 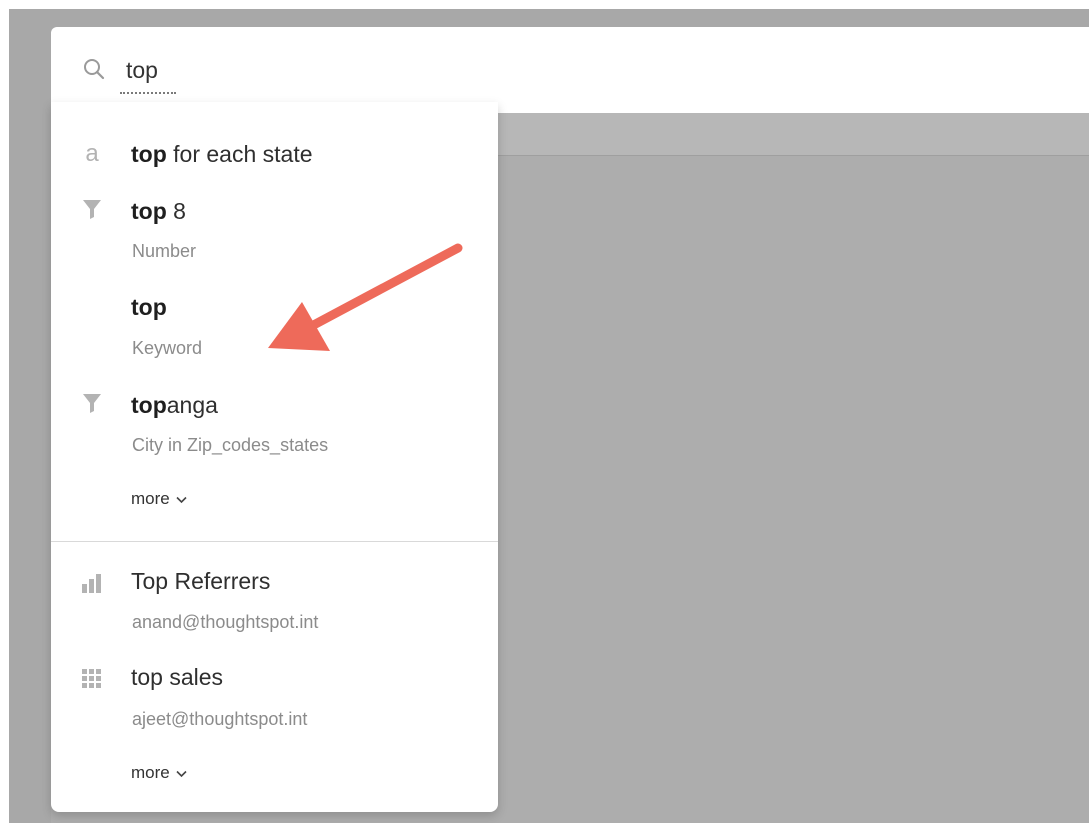 What do you see at coordinates (365, 297) in the screenshot?
I see `annotation-arrow-icon` at bounding box center [365, 297].